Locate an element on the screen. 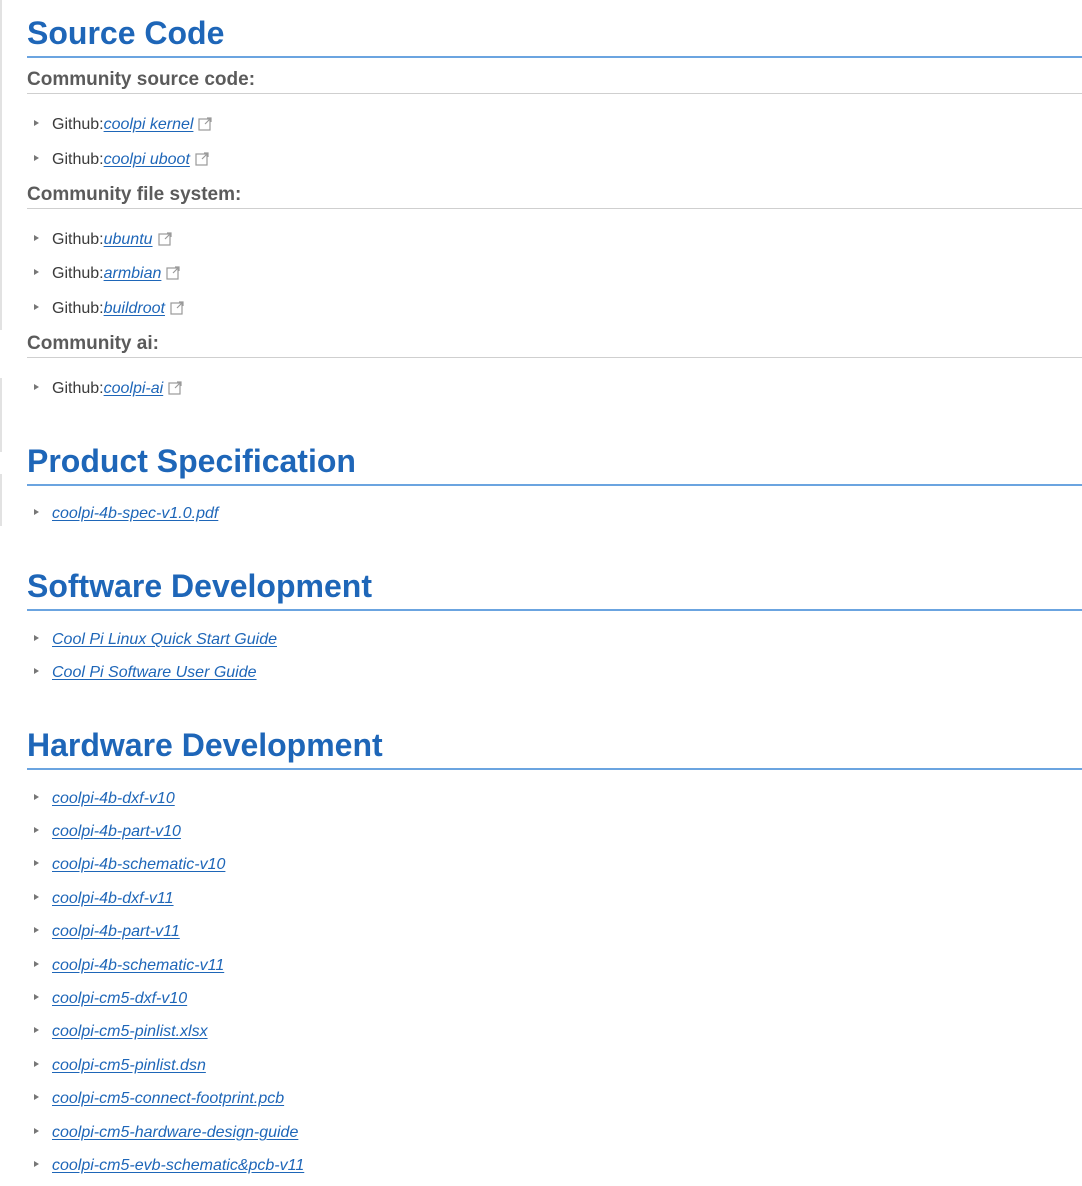 This screenshot has width=1082, height=1186. list-item: coolpi-4b-part-v10 is located at coordinates (104, 832).